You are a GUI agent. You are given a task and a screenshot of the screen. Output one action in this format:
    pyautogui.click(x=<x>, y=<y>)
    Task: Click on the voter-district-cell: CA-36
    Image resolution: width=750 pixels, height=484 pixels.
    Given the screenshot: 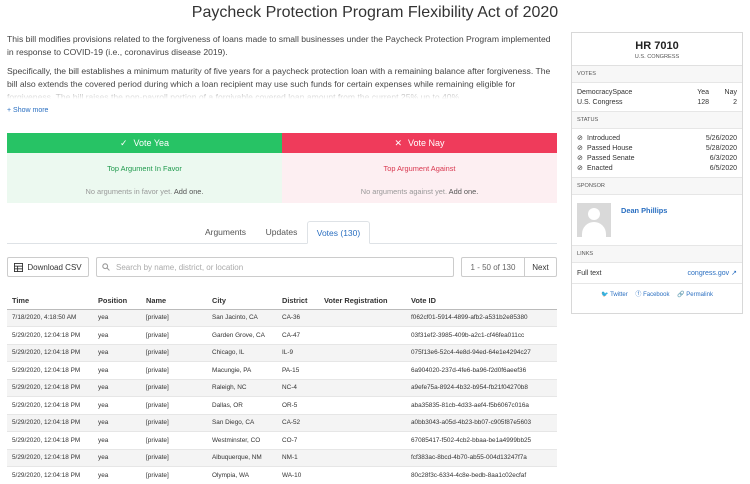 What is the action you would take?
    pyautogui.click(x=298, y=317)
    